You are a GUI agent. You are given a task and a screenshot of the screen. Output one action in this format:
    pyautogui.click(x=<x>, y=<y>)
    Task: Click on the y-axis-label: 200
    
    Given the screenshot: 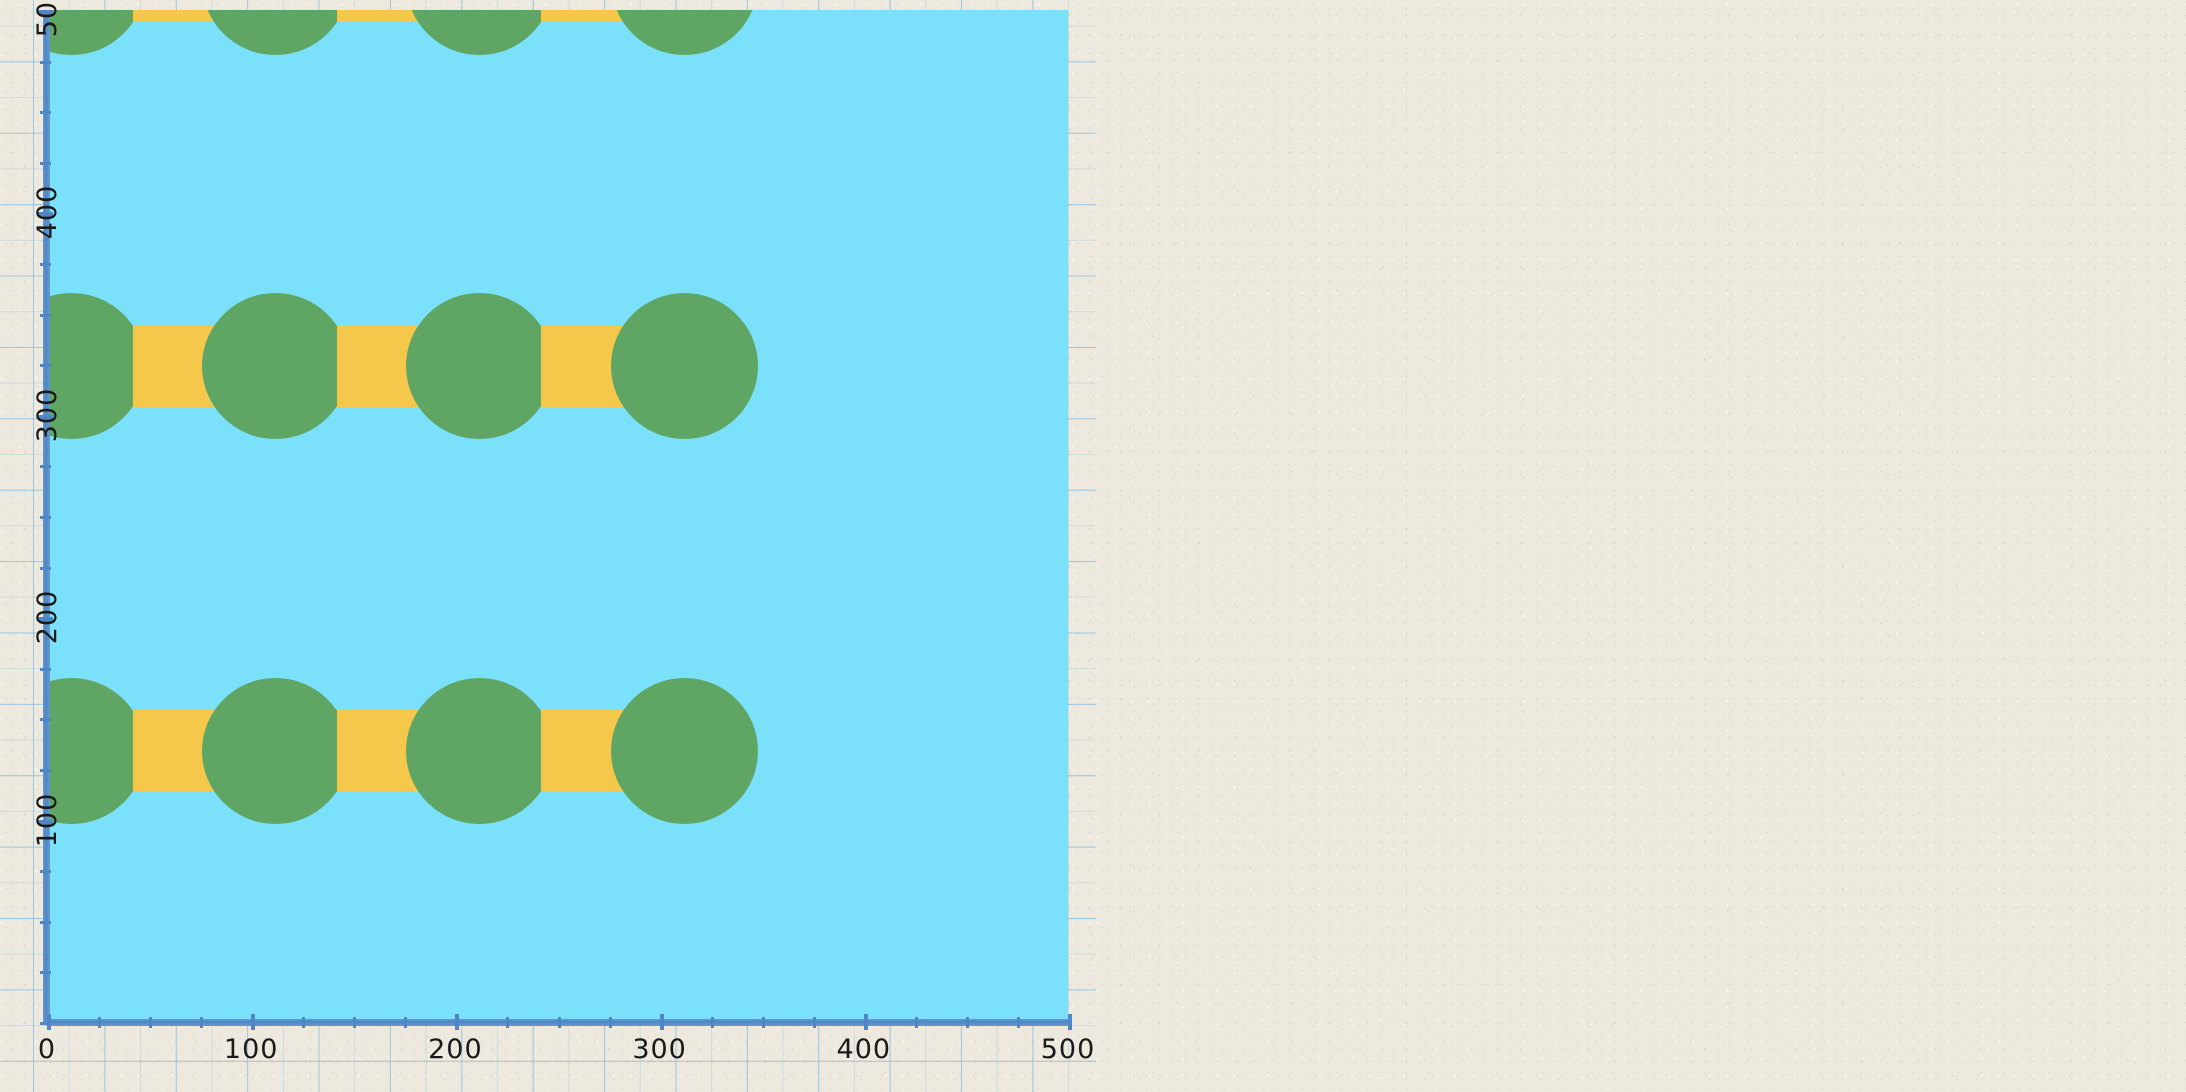 What is the action you would take?
    pyautogui.click(x=47, y=617)
    